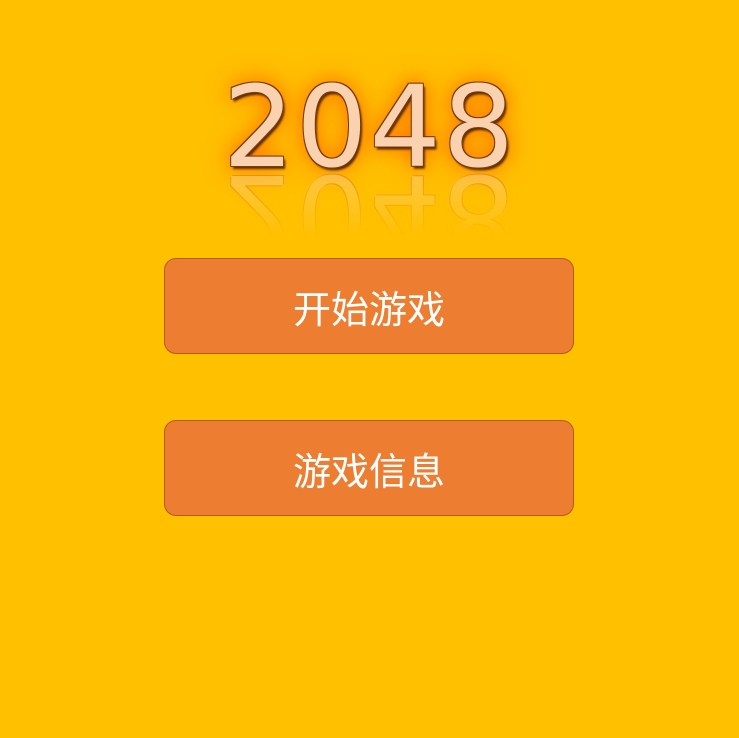  I want to click on start-game-label: 开始游戏, so click(368, 309).